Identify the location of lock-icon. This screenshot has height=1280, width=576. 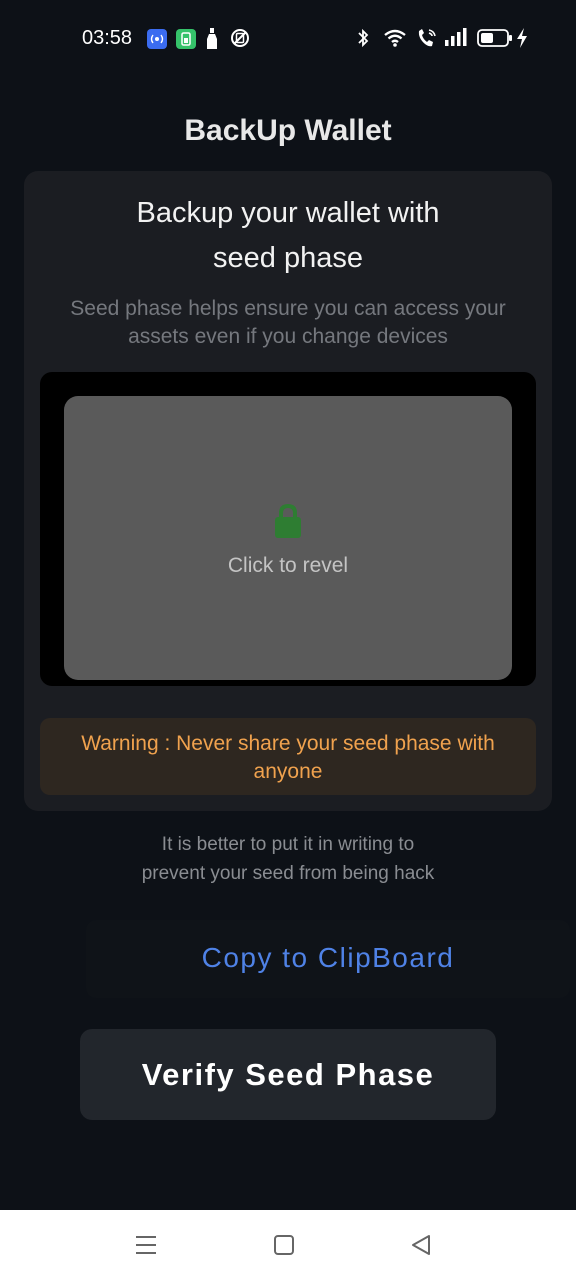
(288, 523).